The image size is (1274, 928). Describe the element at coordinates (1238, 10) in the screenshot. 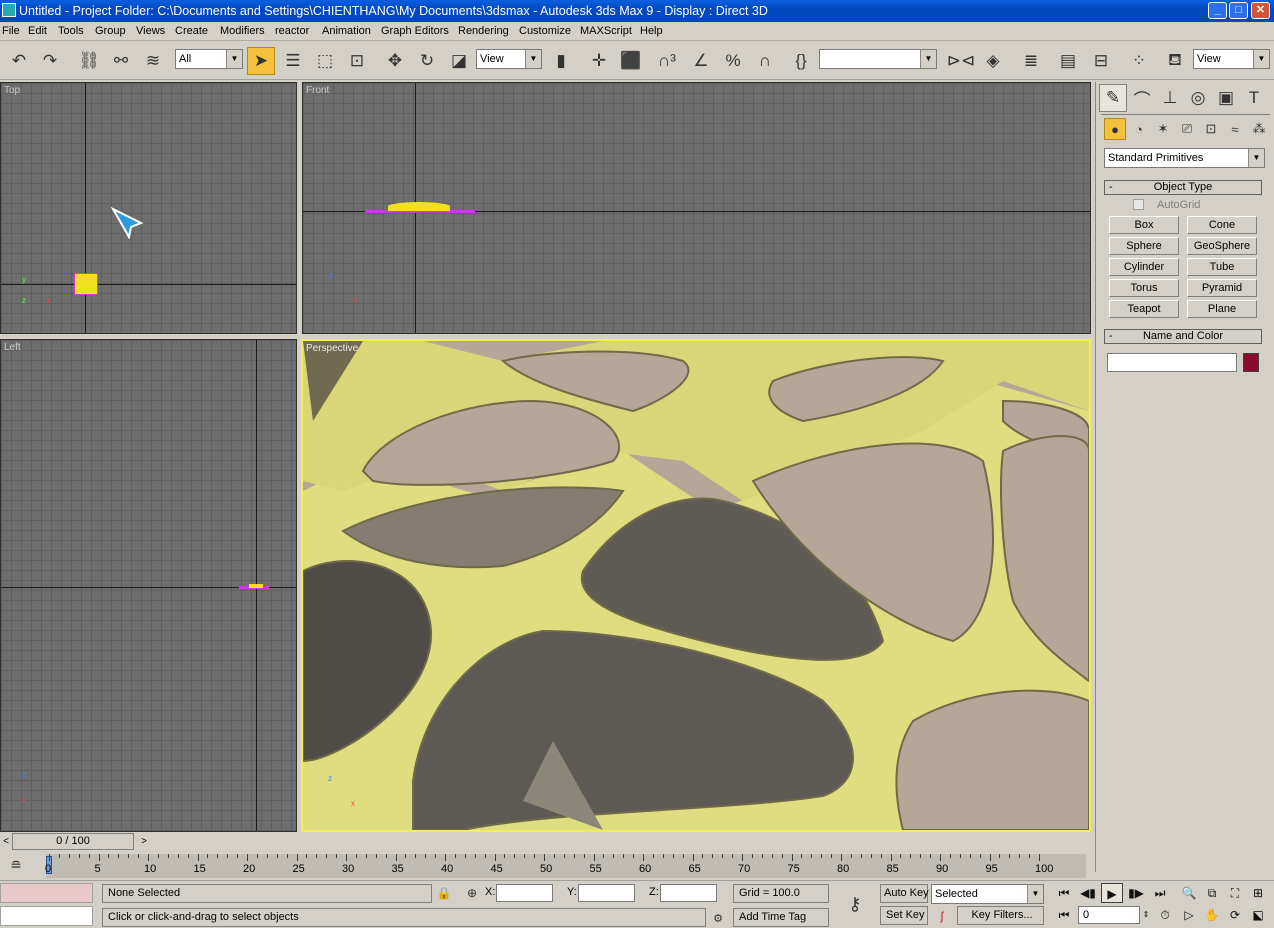

I see `maximize-button: □` at that location.